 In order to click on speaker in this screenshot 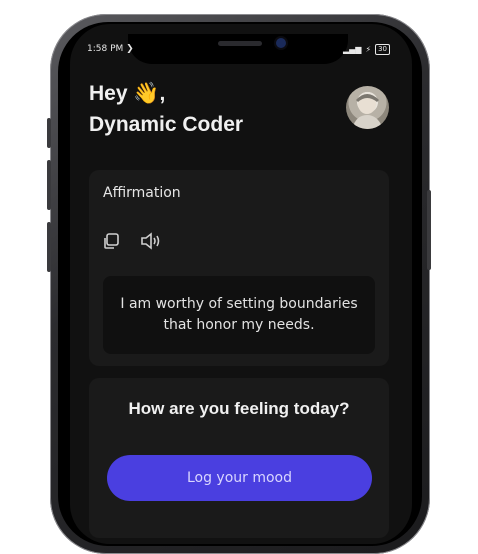, I will do `click(240, 43)`.